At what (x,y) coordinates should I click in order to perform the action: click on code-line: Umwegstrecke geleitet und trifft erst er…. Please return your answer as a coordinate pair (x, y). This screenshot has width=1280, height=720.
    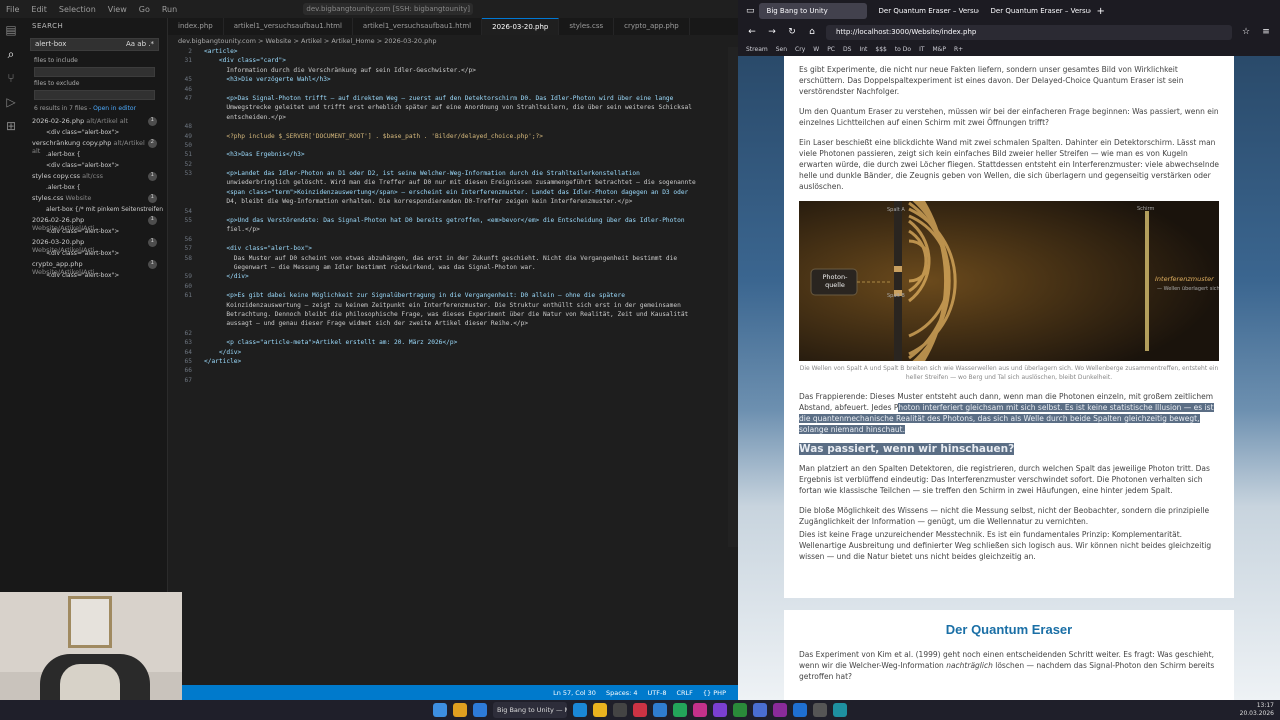
    Looking at the image, I should click on (466, 107).